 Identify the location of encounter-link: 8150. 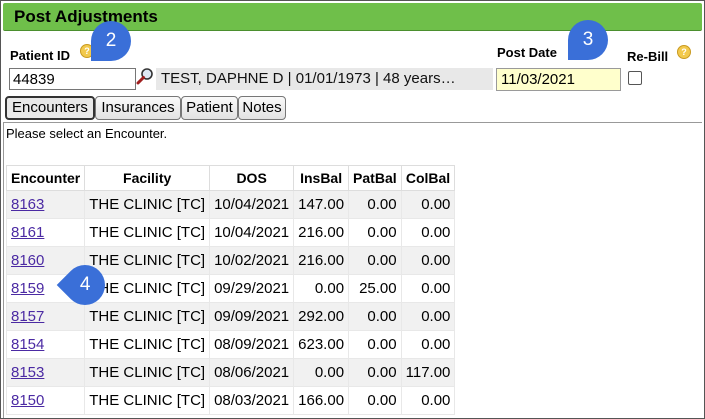
(27, 400).